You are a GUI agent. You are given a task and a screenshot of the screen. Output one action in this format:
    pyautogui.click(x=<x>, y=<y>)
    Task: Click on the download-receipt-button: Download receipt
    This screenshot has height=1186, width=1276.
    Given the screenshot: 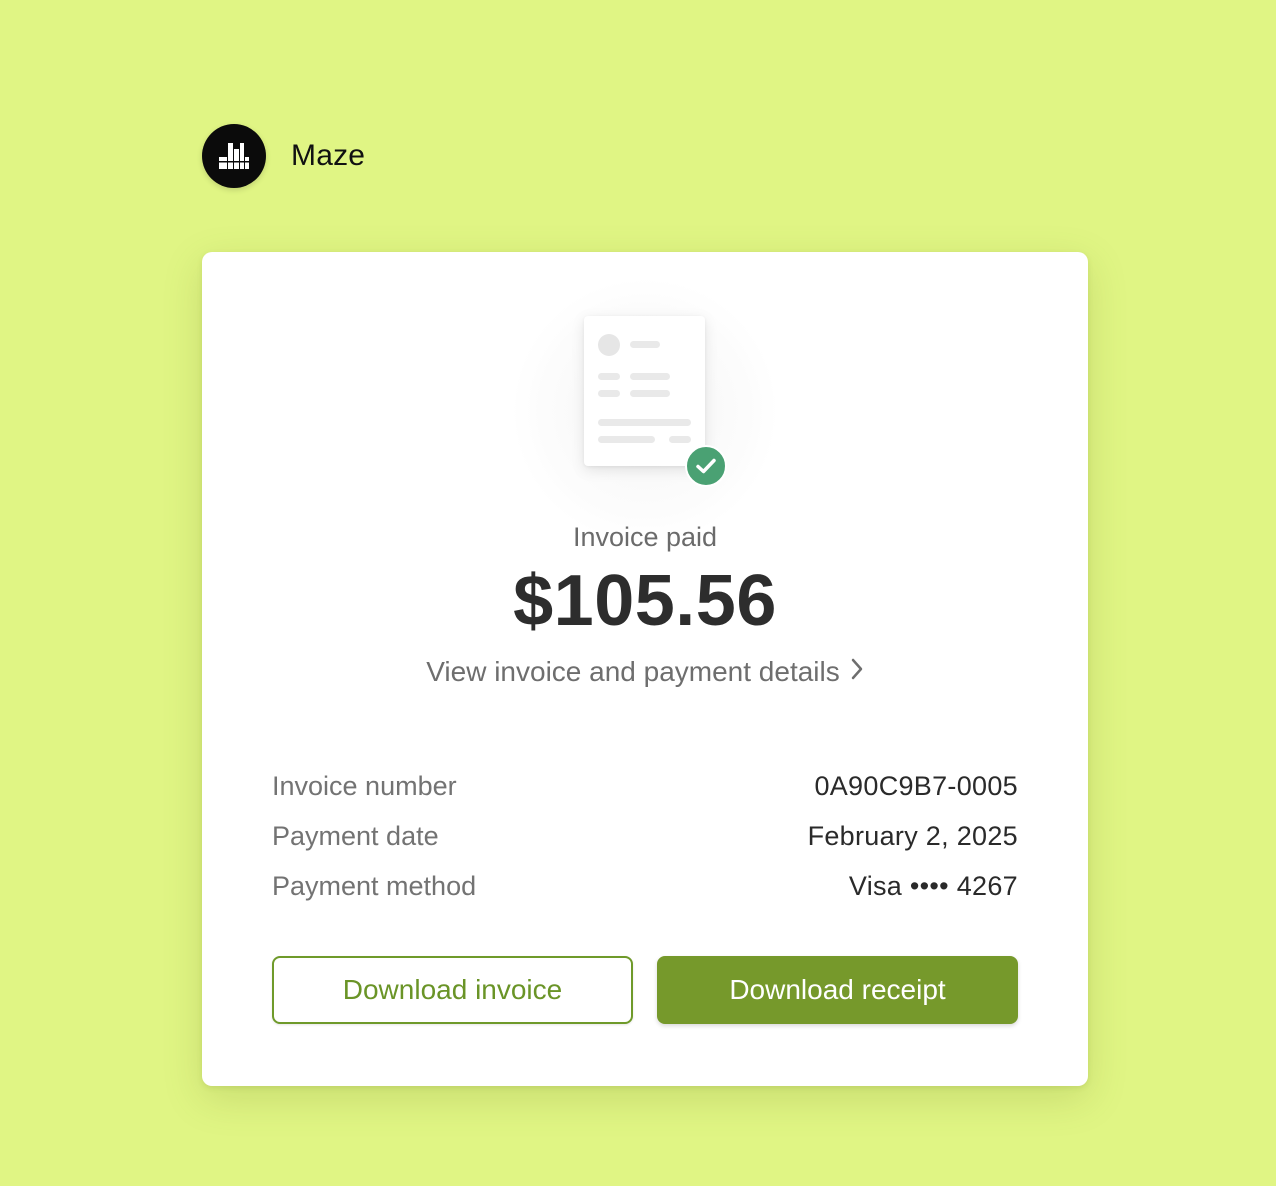 What is the action you would take?
    pyautogui.click(x=837, y=990)
    